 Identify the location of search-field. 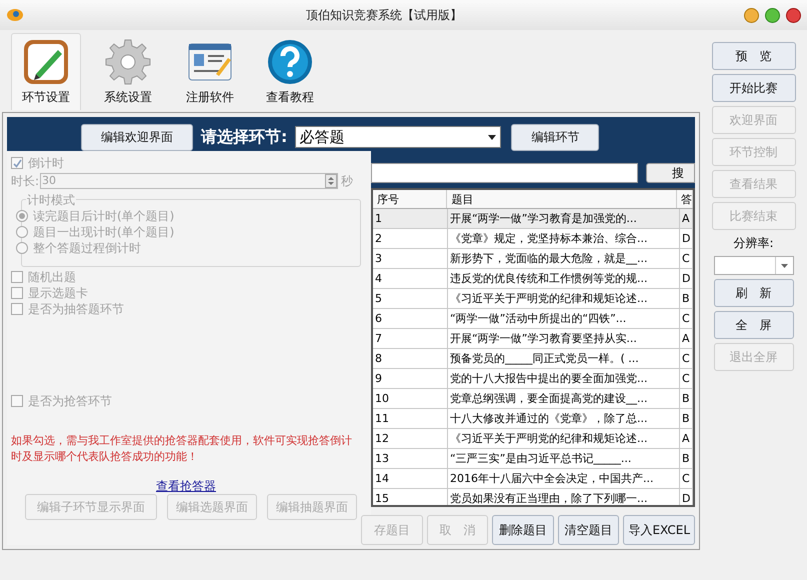
(504, 172).